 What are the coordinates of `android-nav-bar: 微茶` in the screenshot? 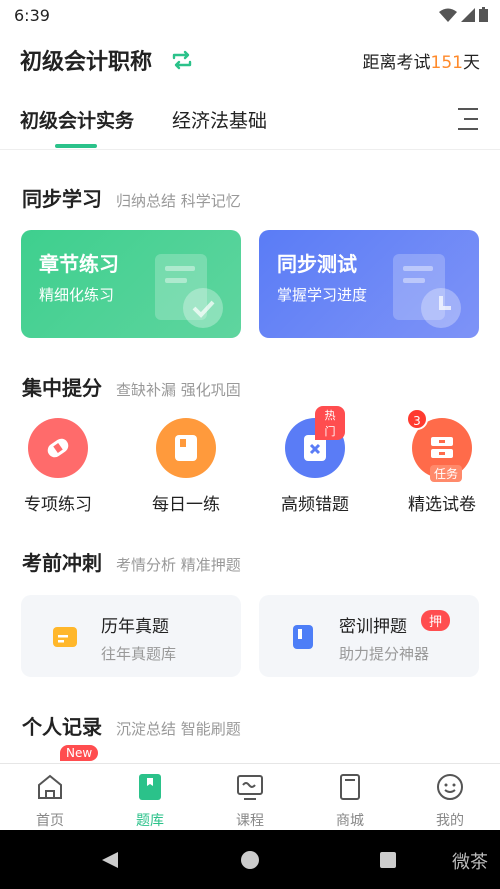 It's located at (250, 859).